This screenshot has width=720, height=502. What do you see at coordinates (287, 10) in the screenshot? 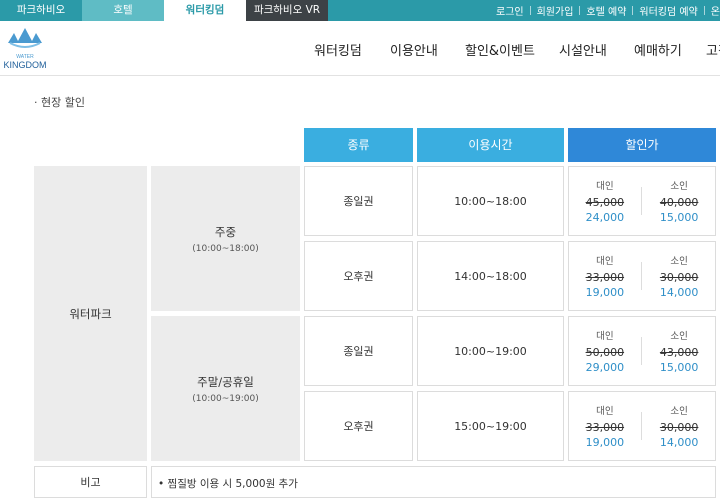
I see `top-tab-vr: 파크하비오 VR` at bounding box center [287, 10].